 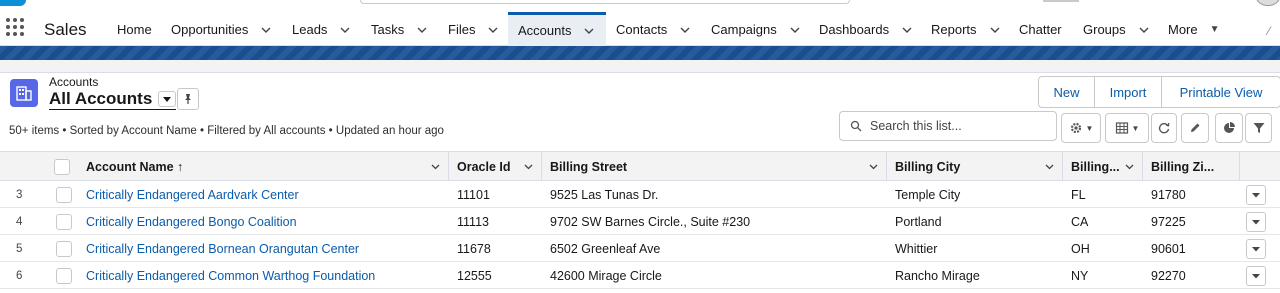 What do you see at coordinates (473, 194) in the screenshot?
I see `oracle-id-cell: 11101` at bounding box center [473, 194].